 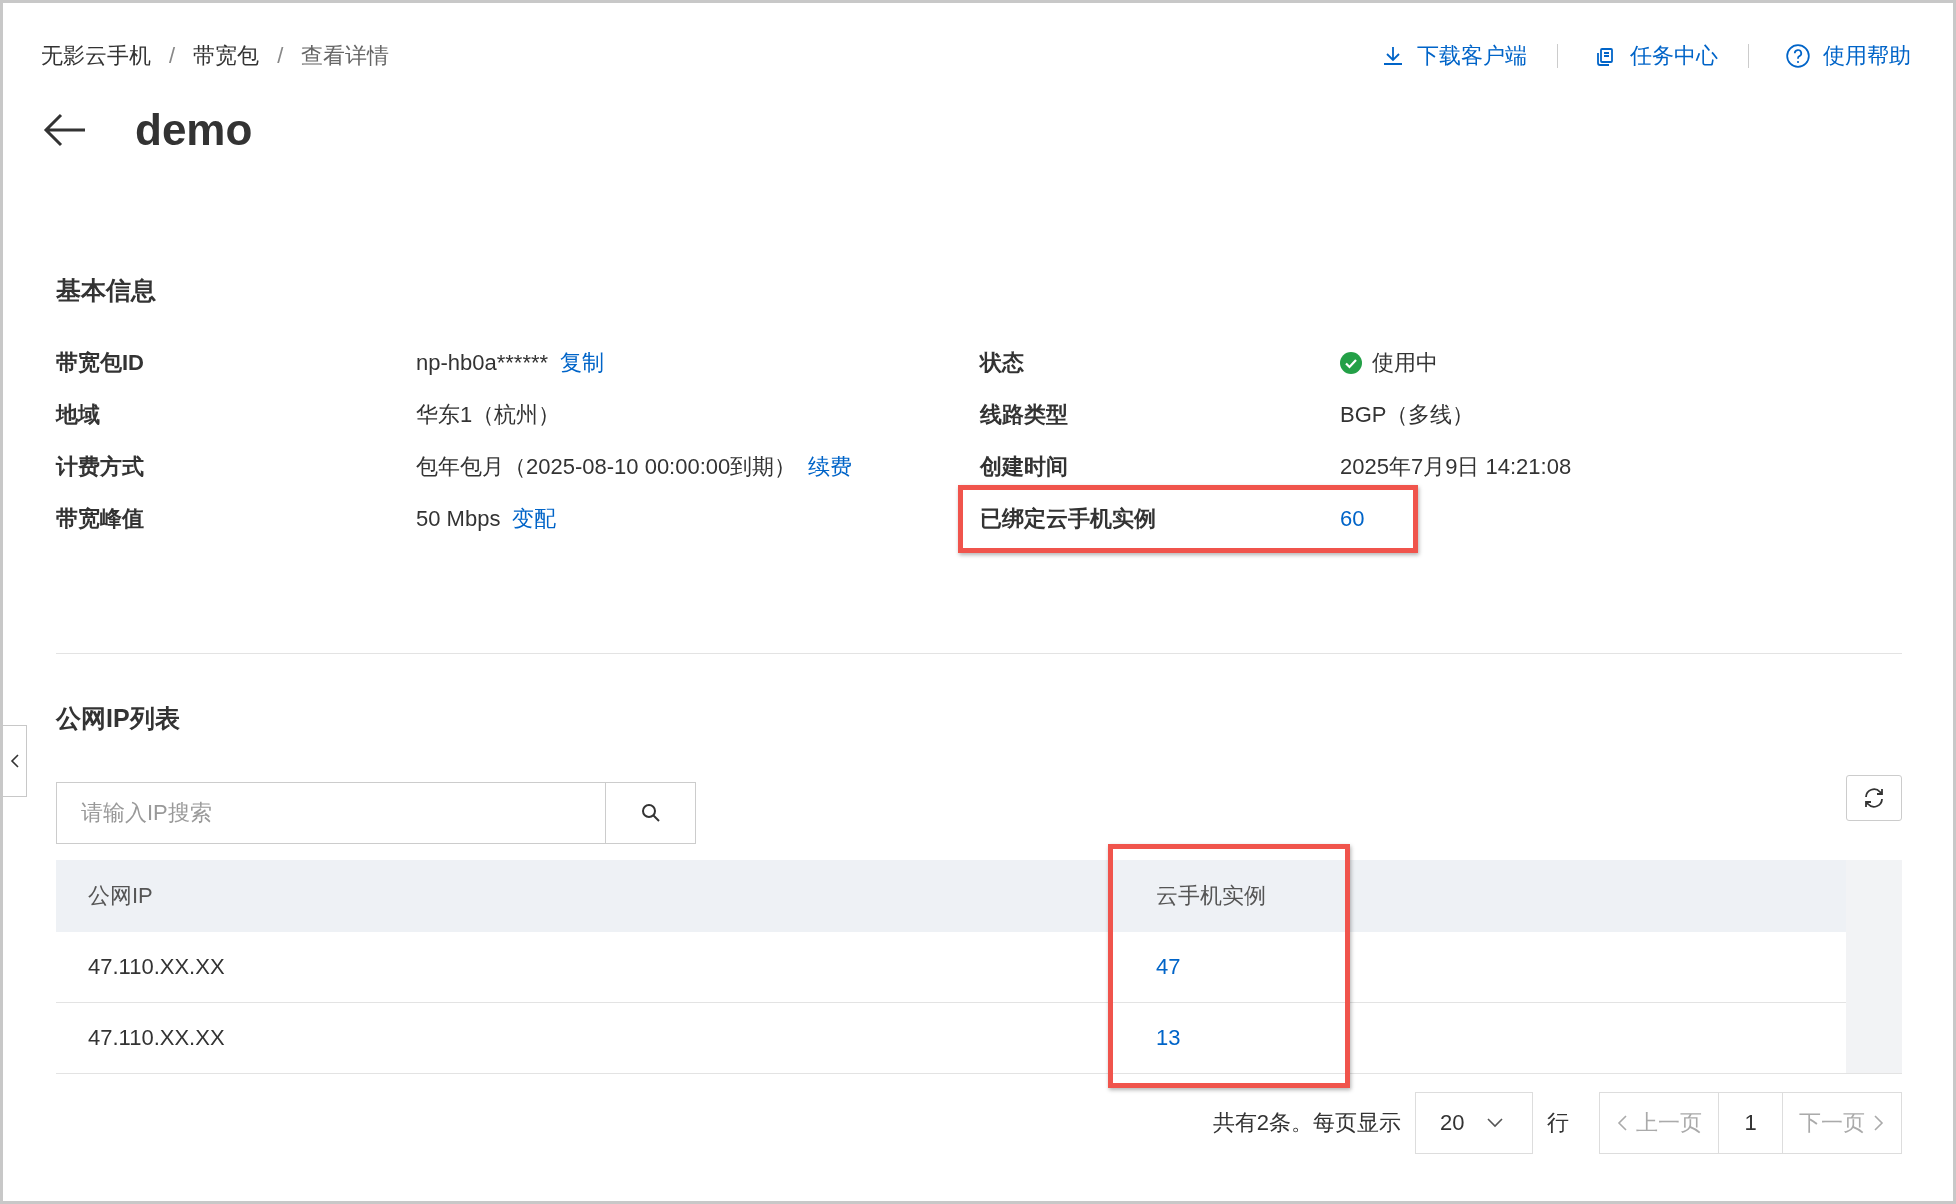 I want to click on page-title: demo, so click(x=194, y=130).